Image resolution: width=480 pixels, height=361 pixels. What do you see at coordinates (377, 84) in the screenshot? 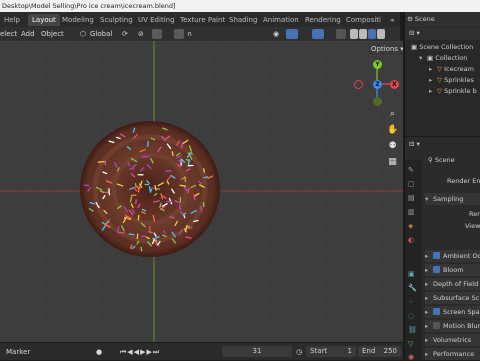
I see `gizmo-z: Z` at bounding box center [377, 84].